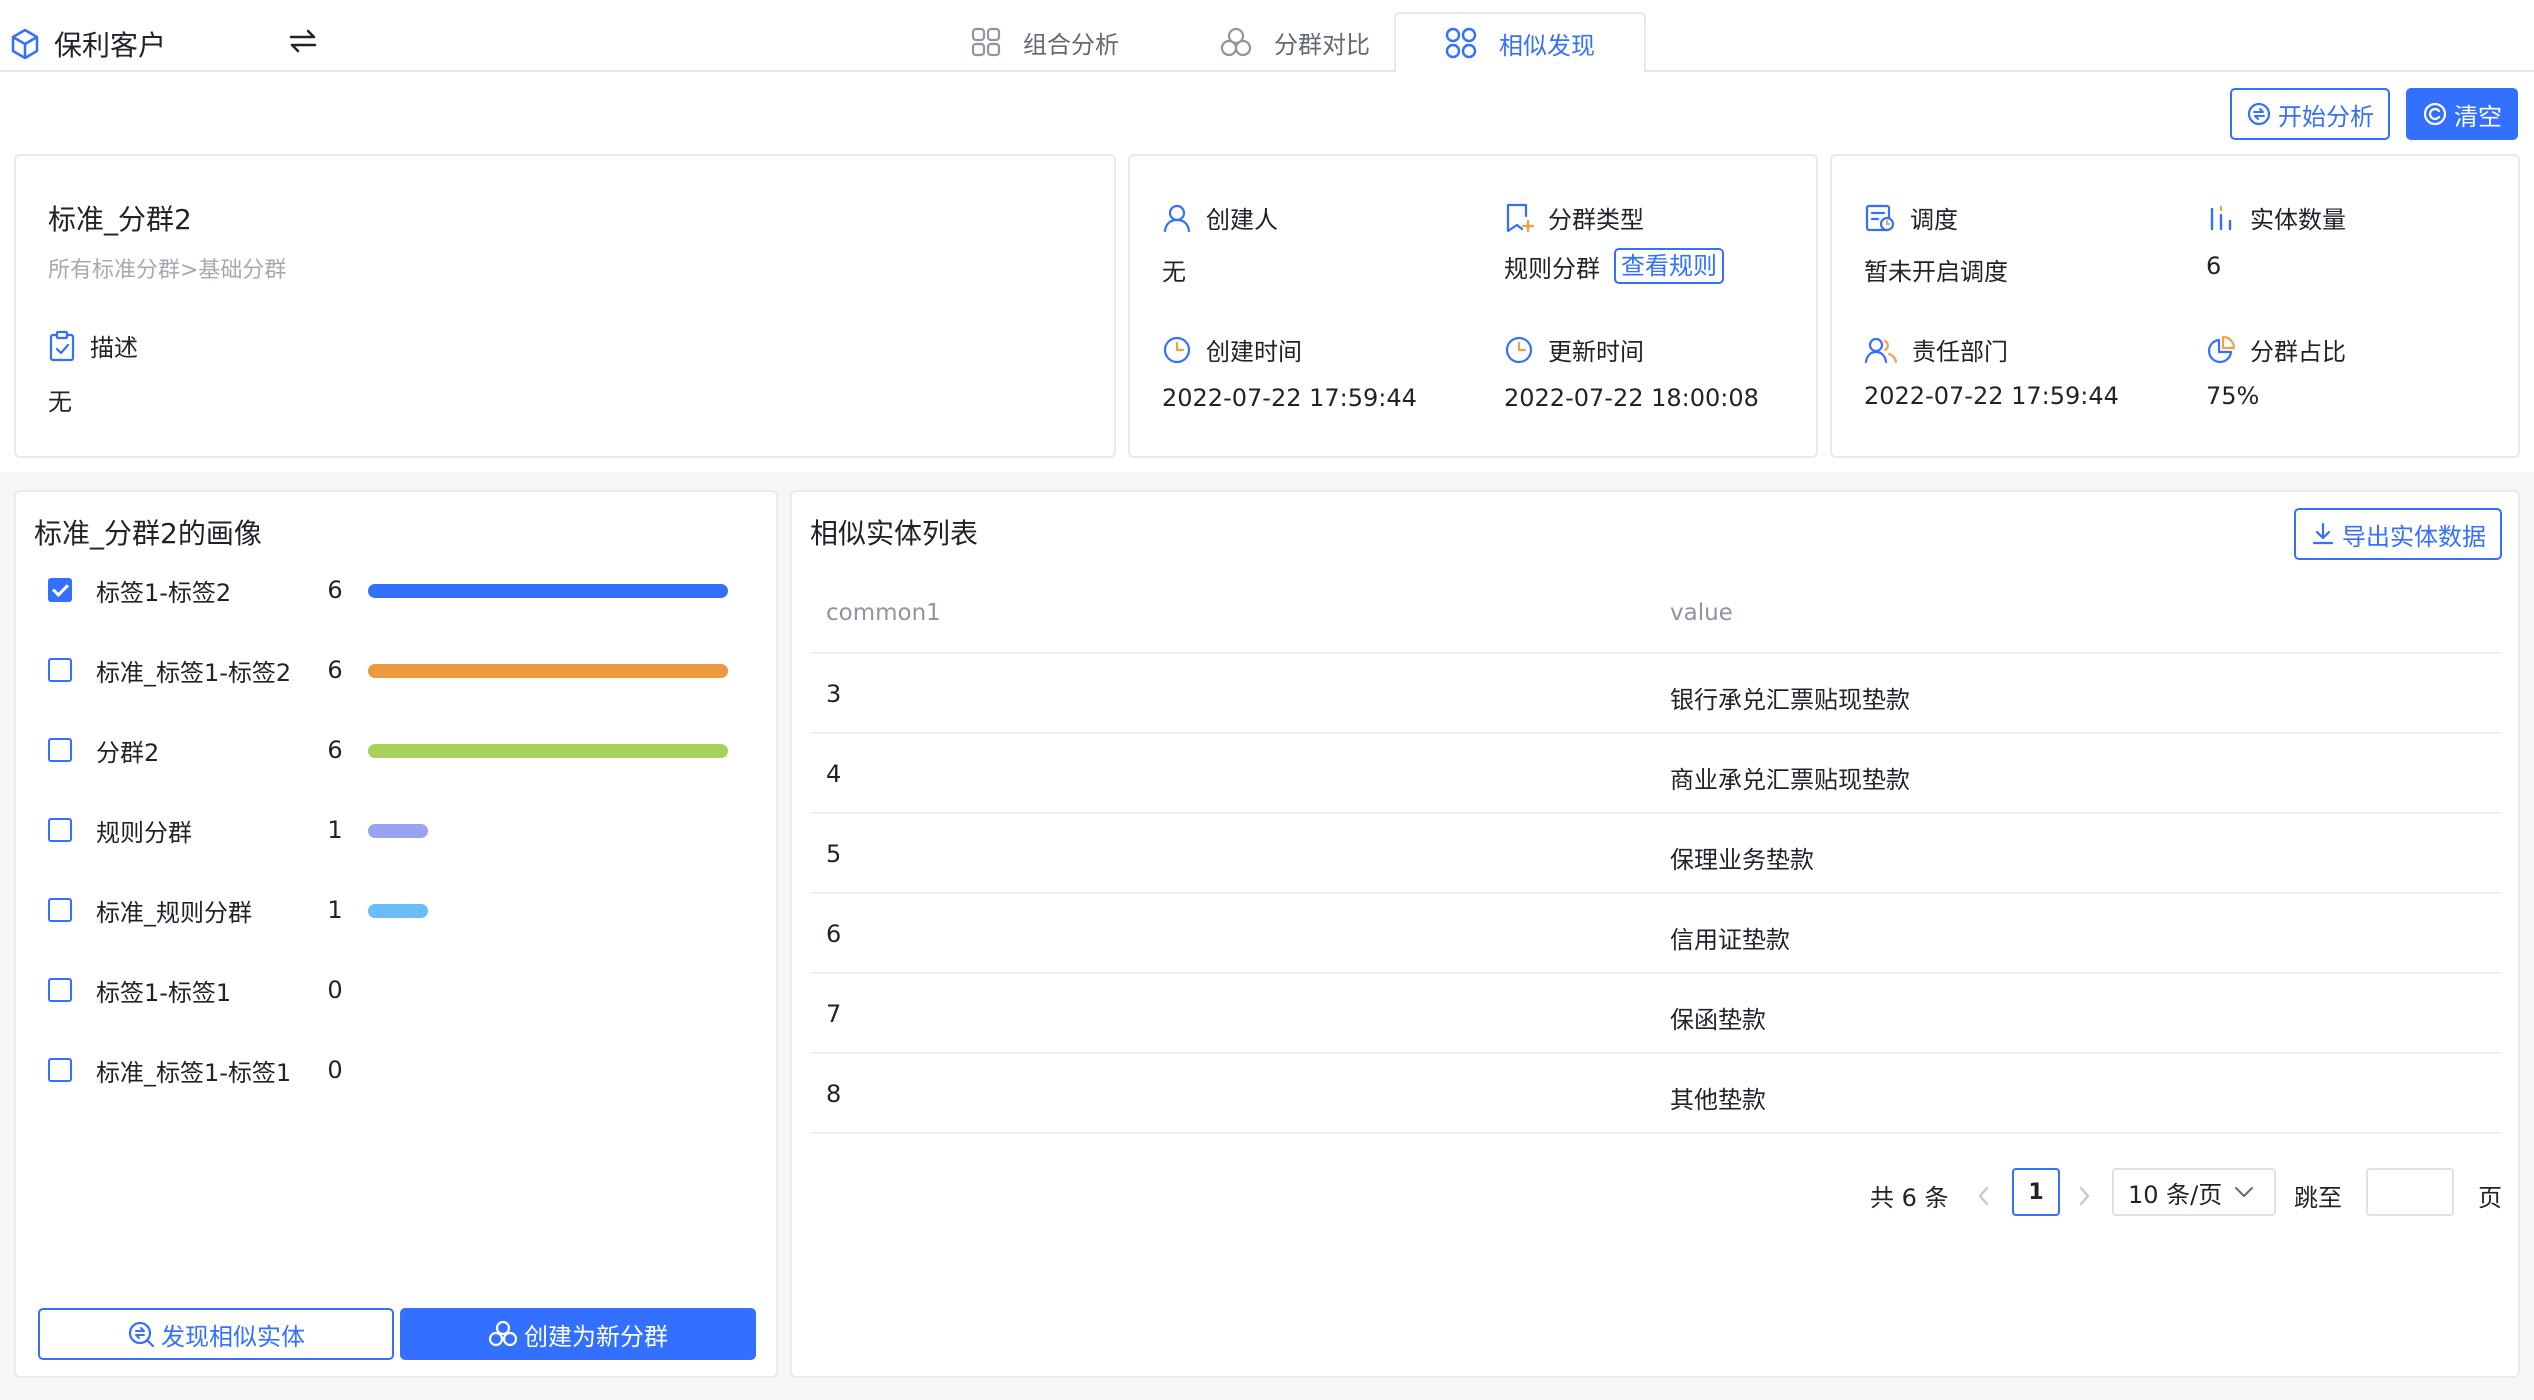  What do you see at coordinates (174, 912) in the screenshot?
I see `tag-label: 标准_规则分群` at bounding box center [174, 912].